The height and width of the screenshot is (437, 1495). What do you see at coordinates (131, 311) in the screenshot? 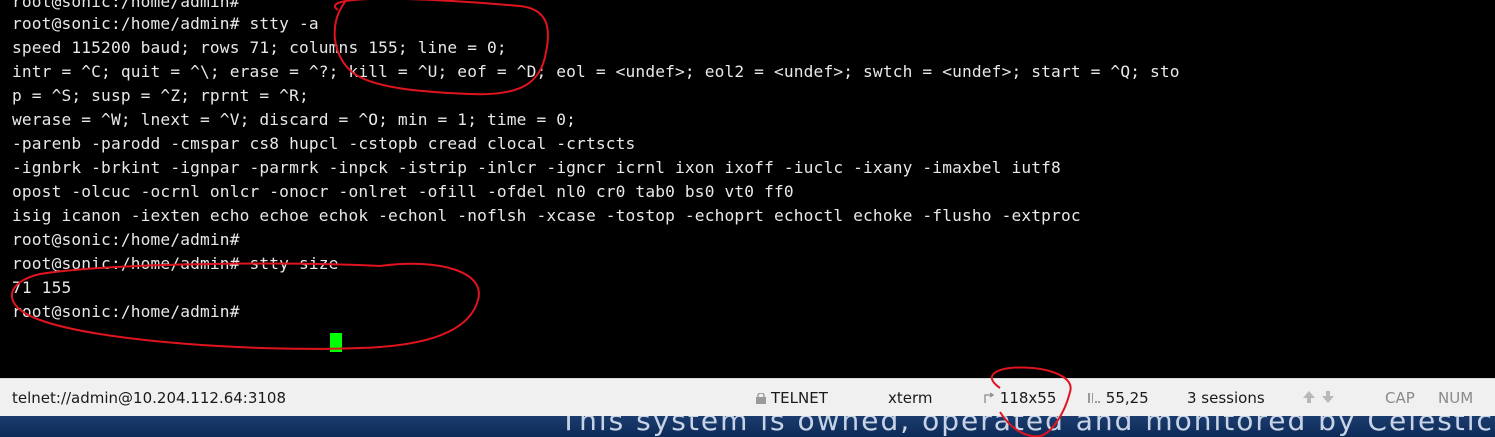
I see `terminal-prompt-line: root@sonic:/home/admin#` at bounding box center [131, 311].